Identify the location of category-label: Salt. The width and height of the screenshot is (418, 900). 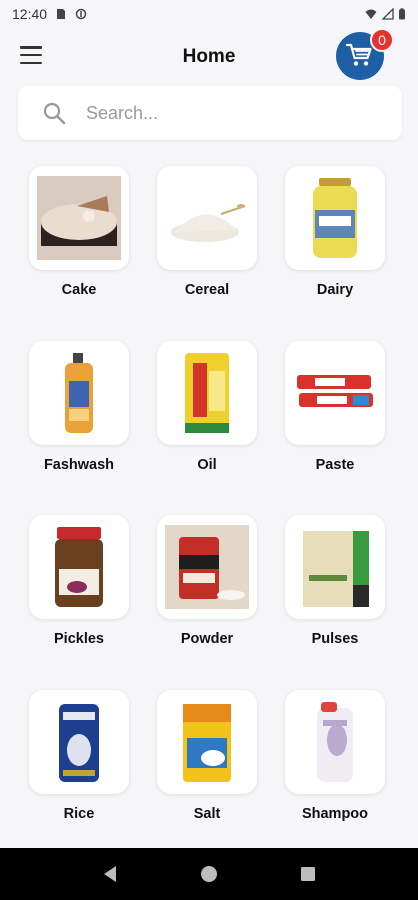
(207, 814).